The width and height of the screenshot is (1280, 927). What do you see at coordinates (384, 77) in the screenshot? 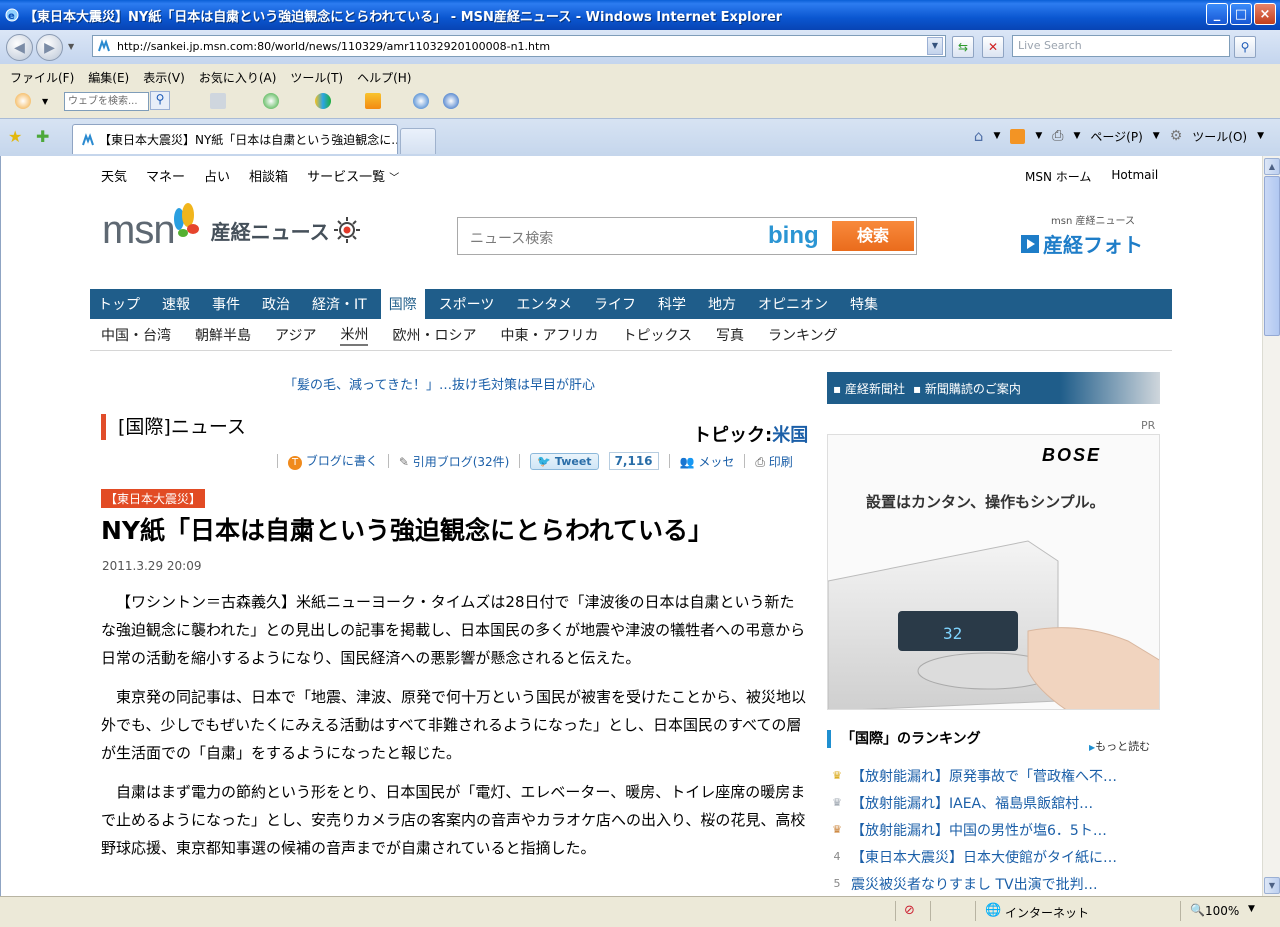
I see `menu-help: ヘルプ(H)` at bounding box center [384, 77].